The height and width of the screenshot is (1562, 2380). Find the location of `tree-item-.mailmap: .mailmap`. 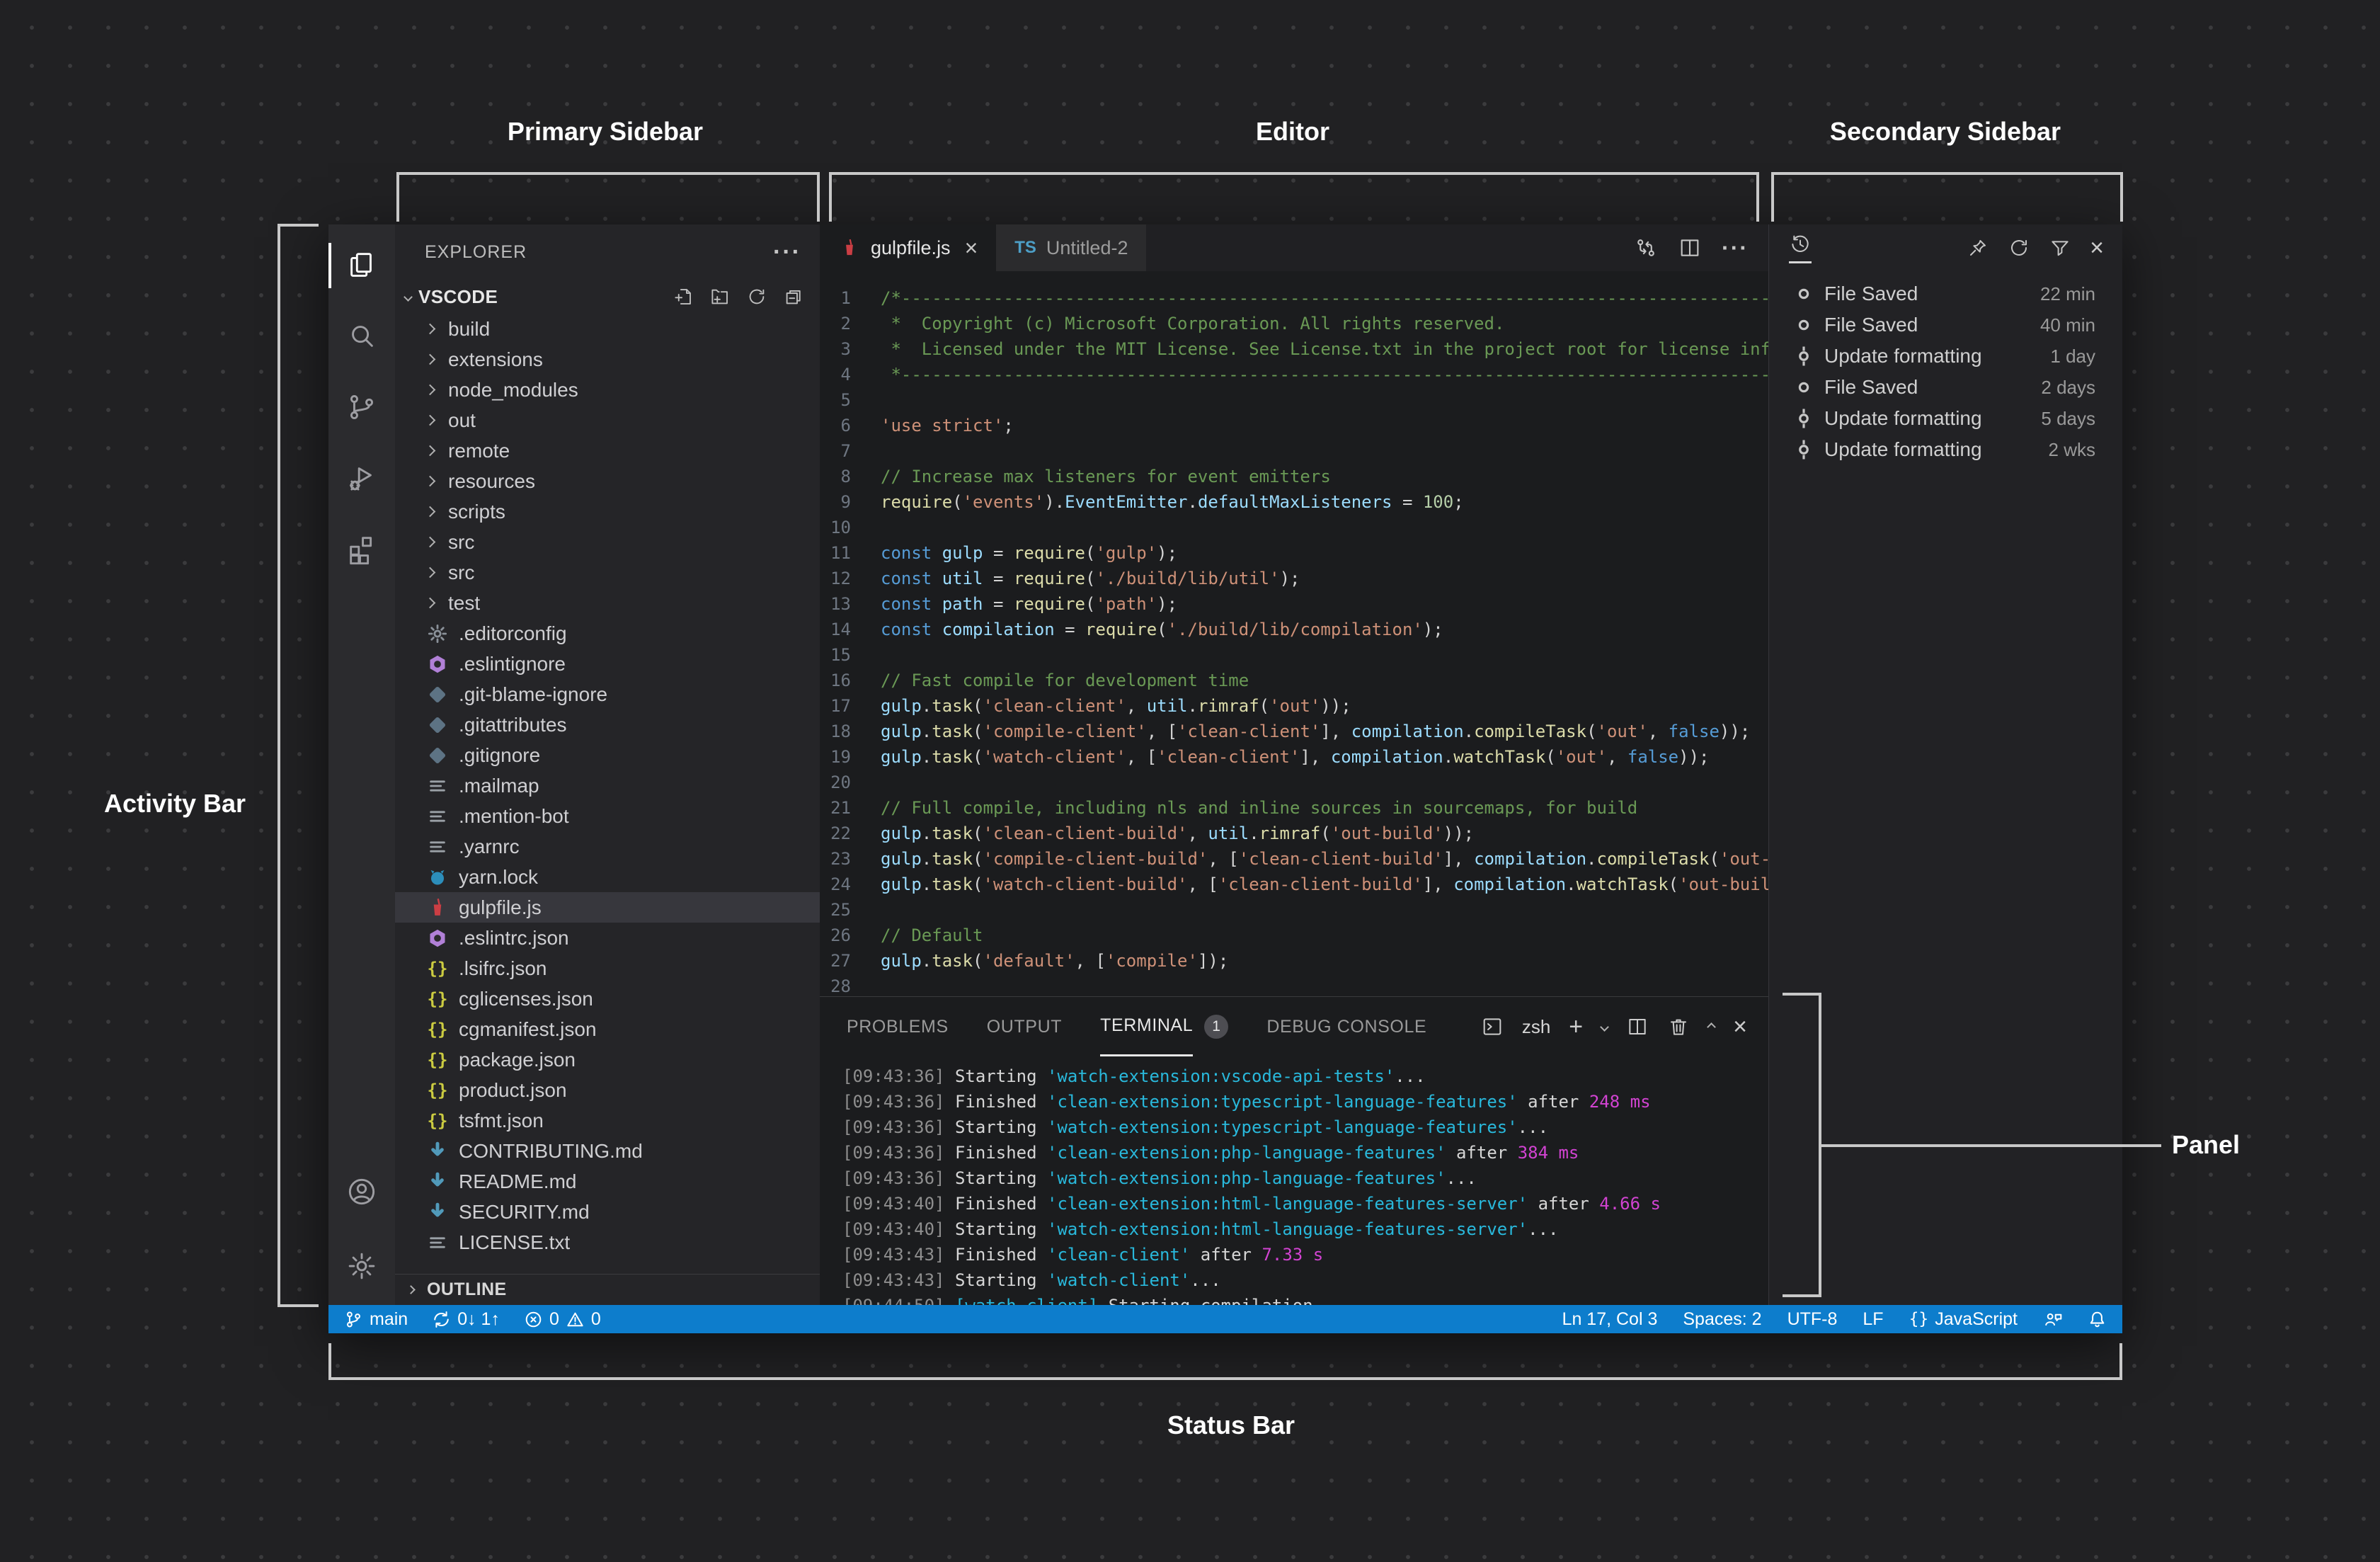

tree-item-.mailmap: .mailmap is located at coordinates (608, 785).